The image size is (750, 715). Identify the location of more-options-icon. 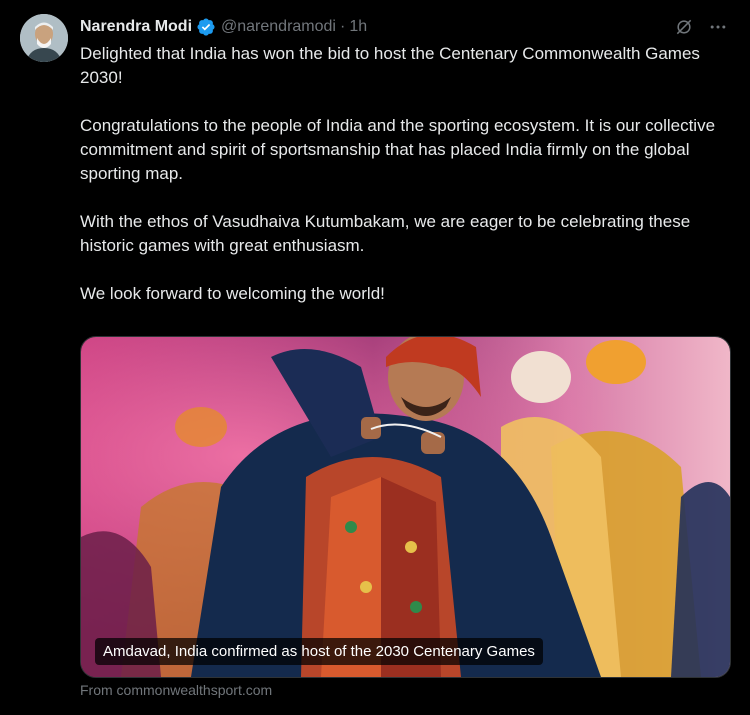
(718, 27).